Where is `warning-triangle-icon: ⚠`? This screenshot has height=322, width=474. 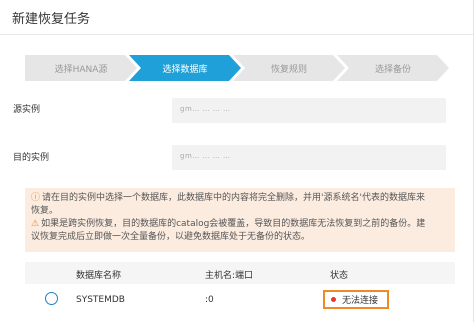
warning-triangle-icon: ⚠ is located at coordinates (35, 224).